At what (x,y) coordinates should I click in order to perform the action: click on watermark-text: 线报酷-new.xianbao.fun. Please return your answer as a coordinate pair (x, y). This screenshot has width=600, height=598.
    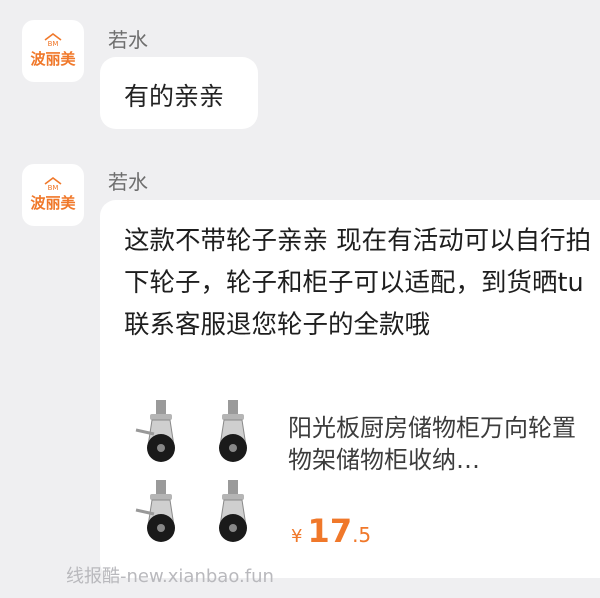
    Looking at the image, I should click on (170, 576).